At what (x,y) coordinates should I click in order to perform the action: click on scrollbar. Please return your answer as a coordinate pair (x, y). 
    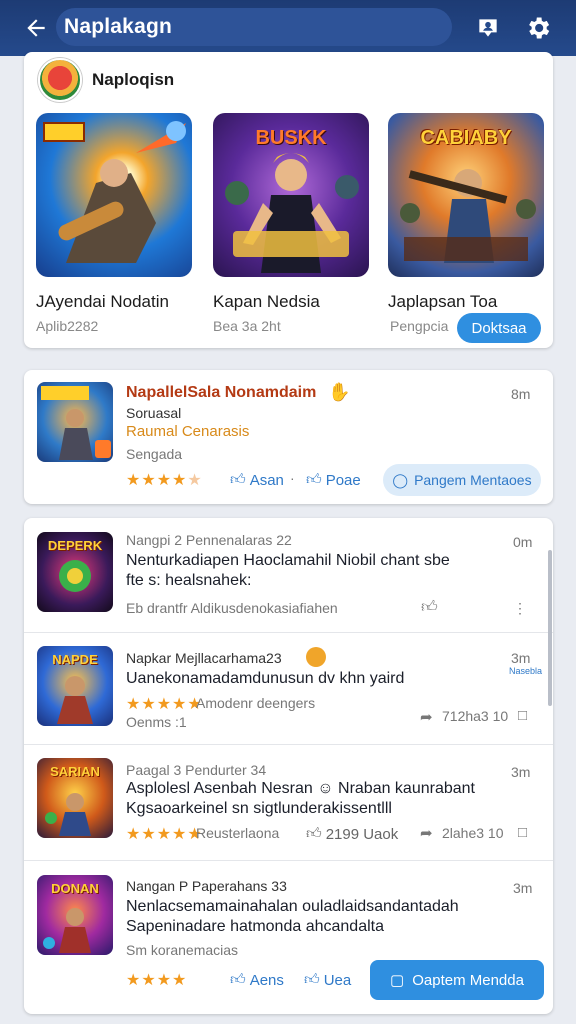
    Looking at the image, I should click on (550, 628).